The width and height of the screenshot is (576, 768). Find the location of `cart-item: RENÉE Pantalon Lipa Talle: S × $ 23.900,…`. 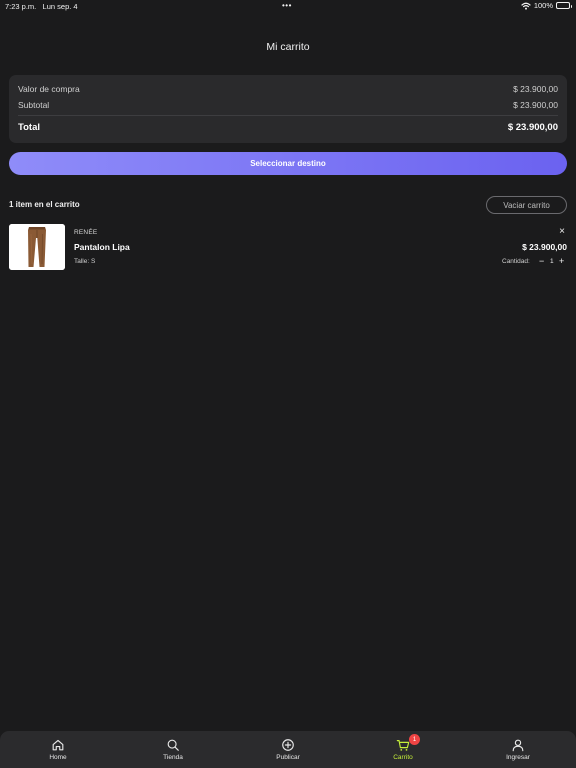

cart-item: RENÉE Pantalon Lipa Talle: S × $ 23.900,… is located at coordinates (288, 248).